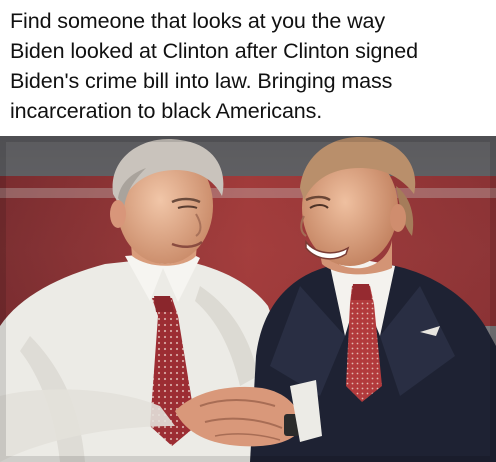 The width and height of the screenshot is (496, 462). I want to click on caption-line-4: incarceration to black Americans., so click(166, 111).